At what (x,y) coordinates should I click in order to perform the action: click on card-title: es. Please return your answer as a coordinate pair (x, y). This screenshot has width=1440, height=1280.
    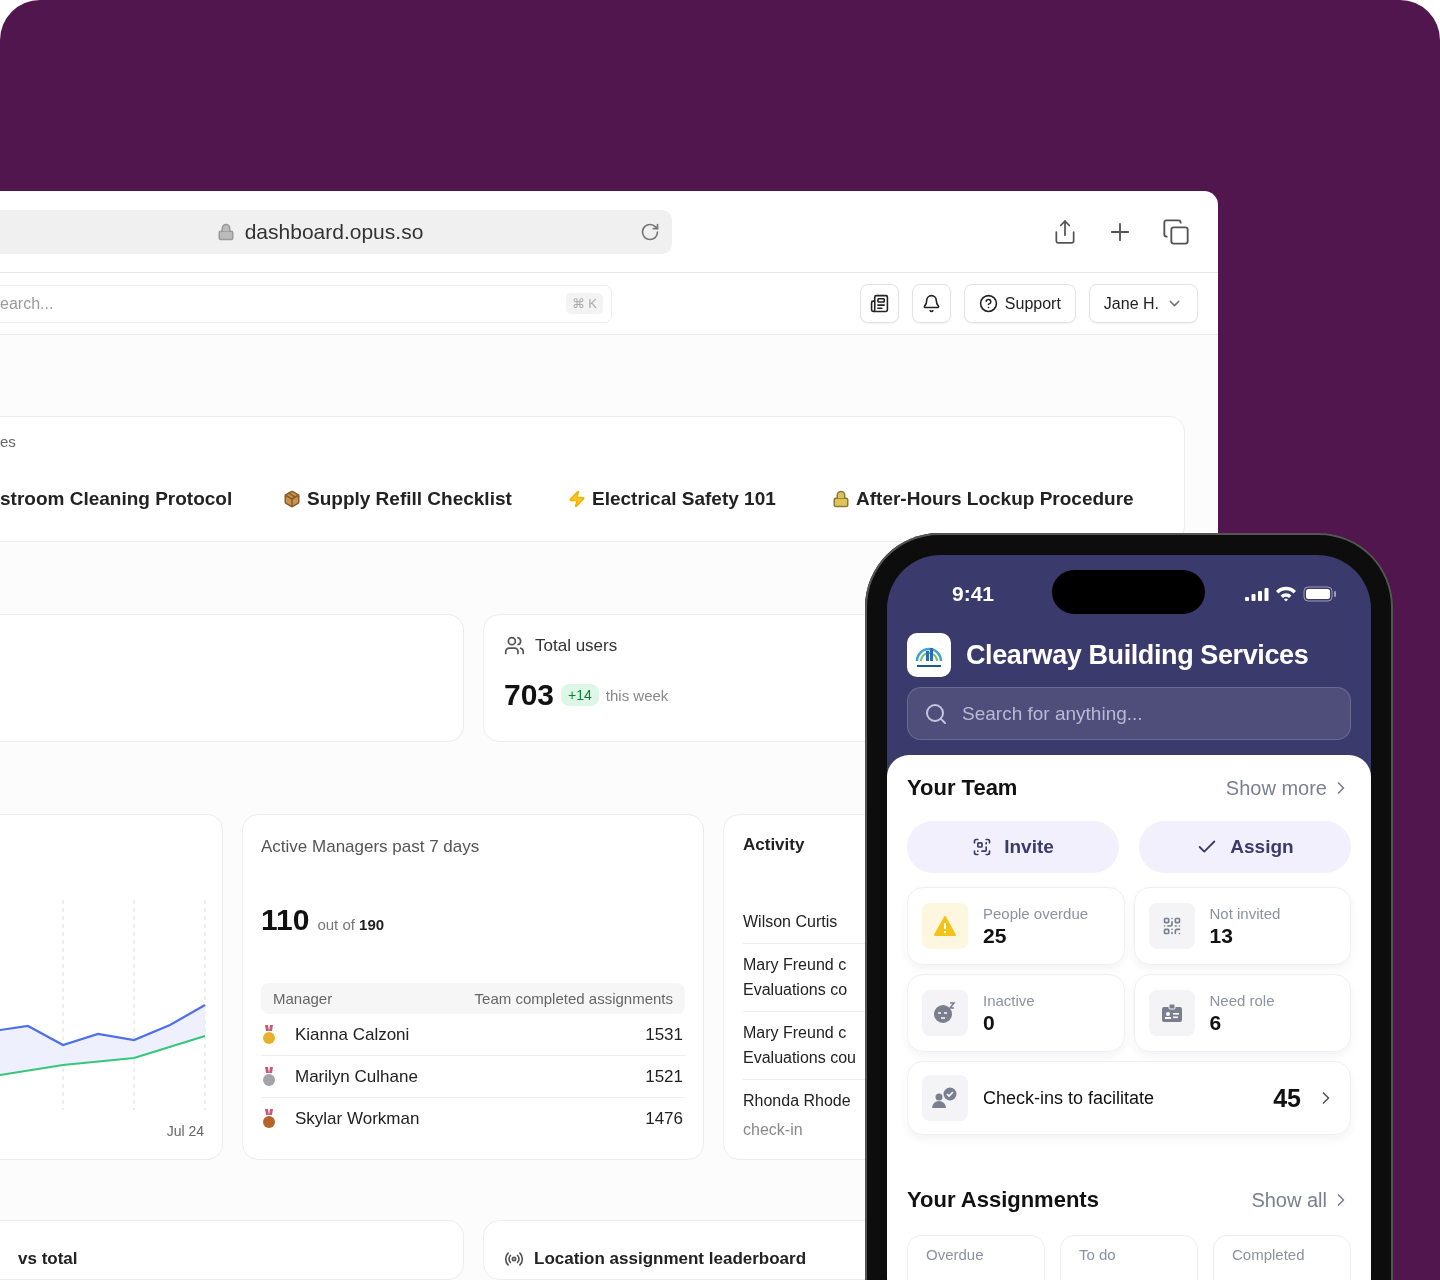
    Looking at the image, I should click on (8, 441).